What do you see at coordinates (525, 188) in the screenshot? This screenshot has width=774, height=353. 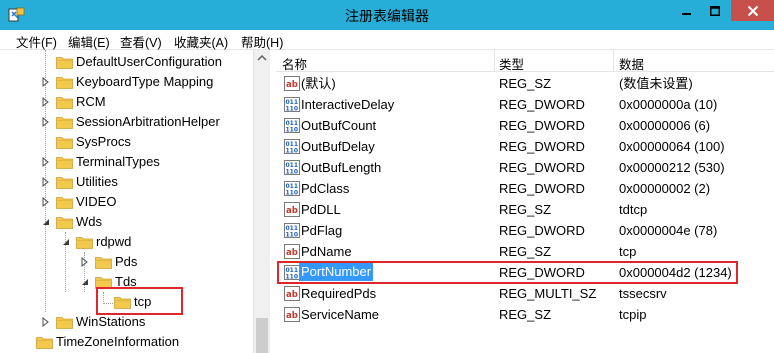 I see `value-row-pdclass: 011 110 PdClass REG_DWORD 0x00000002 (2)` at bounding box center [525, 188].